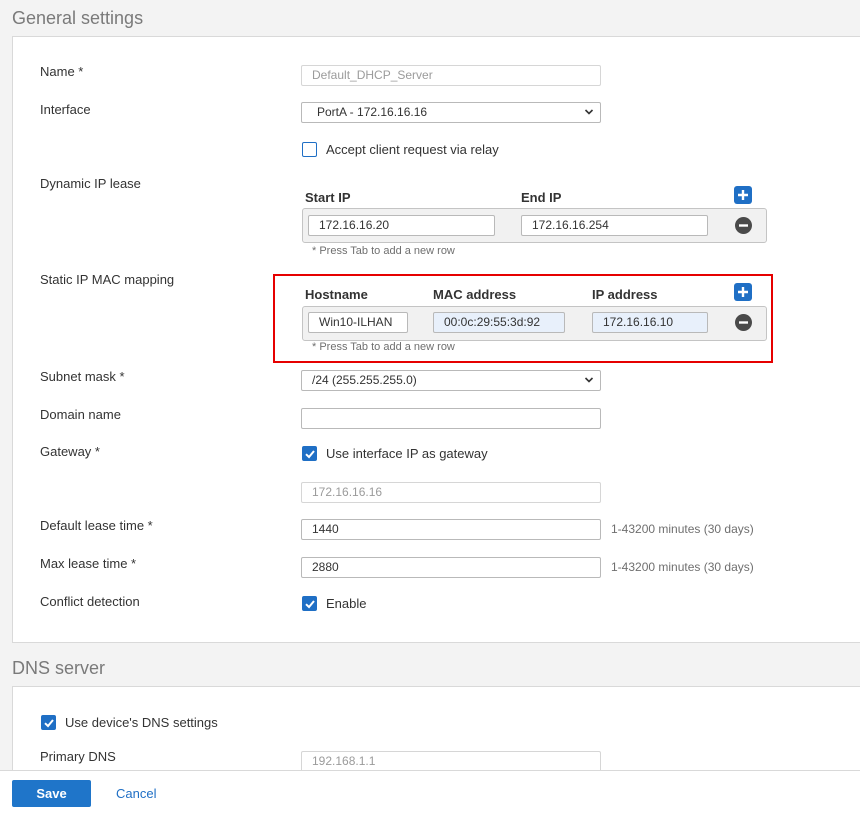 This screenshot has width=860, height=814. What do you see at coordinates (451, 761) in the screenshot?
I see `primary-dns-input: 192.168.1.1` at bounding box center [451, 761].